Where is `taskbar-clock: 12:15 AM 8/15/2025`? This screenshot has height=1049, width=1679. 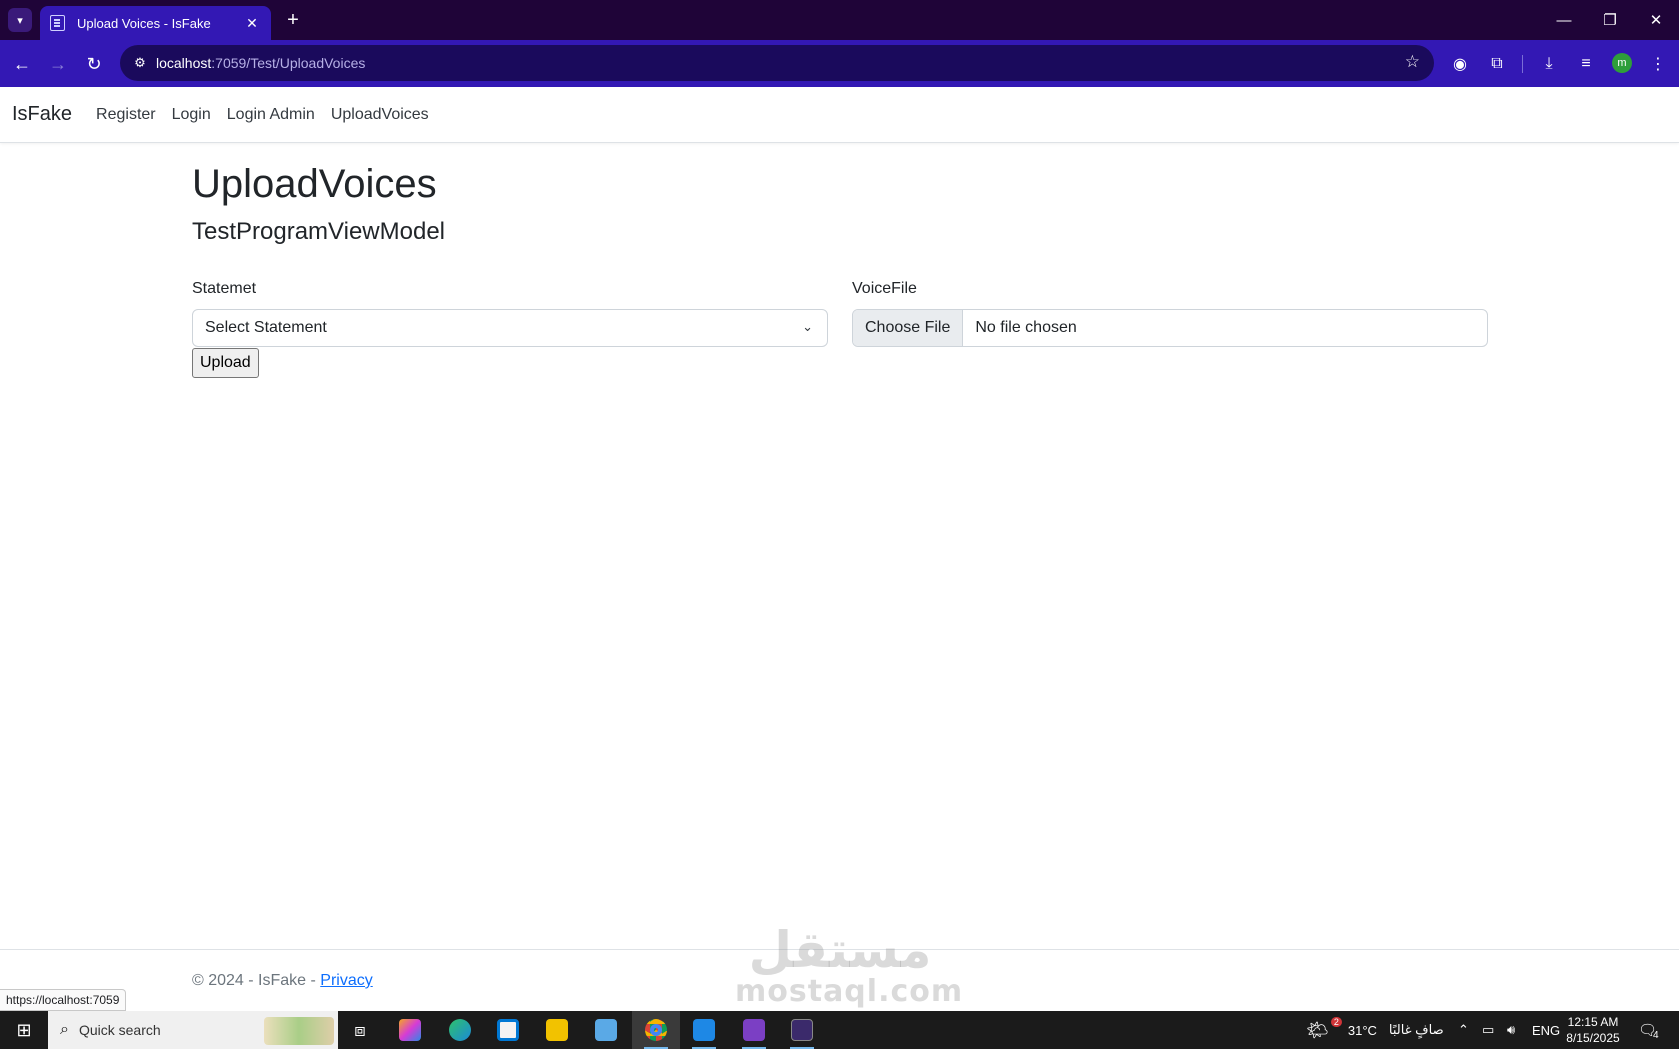 taskbar-clock: 12:15 AM 8/15/2025 is located at coordinates (1593, 1030).